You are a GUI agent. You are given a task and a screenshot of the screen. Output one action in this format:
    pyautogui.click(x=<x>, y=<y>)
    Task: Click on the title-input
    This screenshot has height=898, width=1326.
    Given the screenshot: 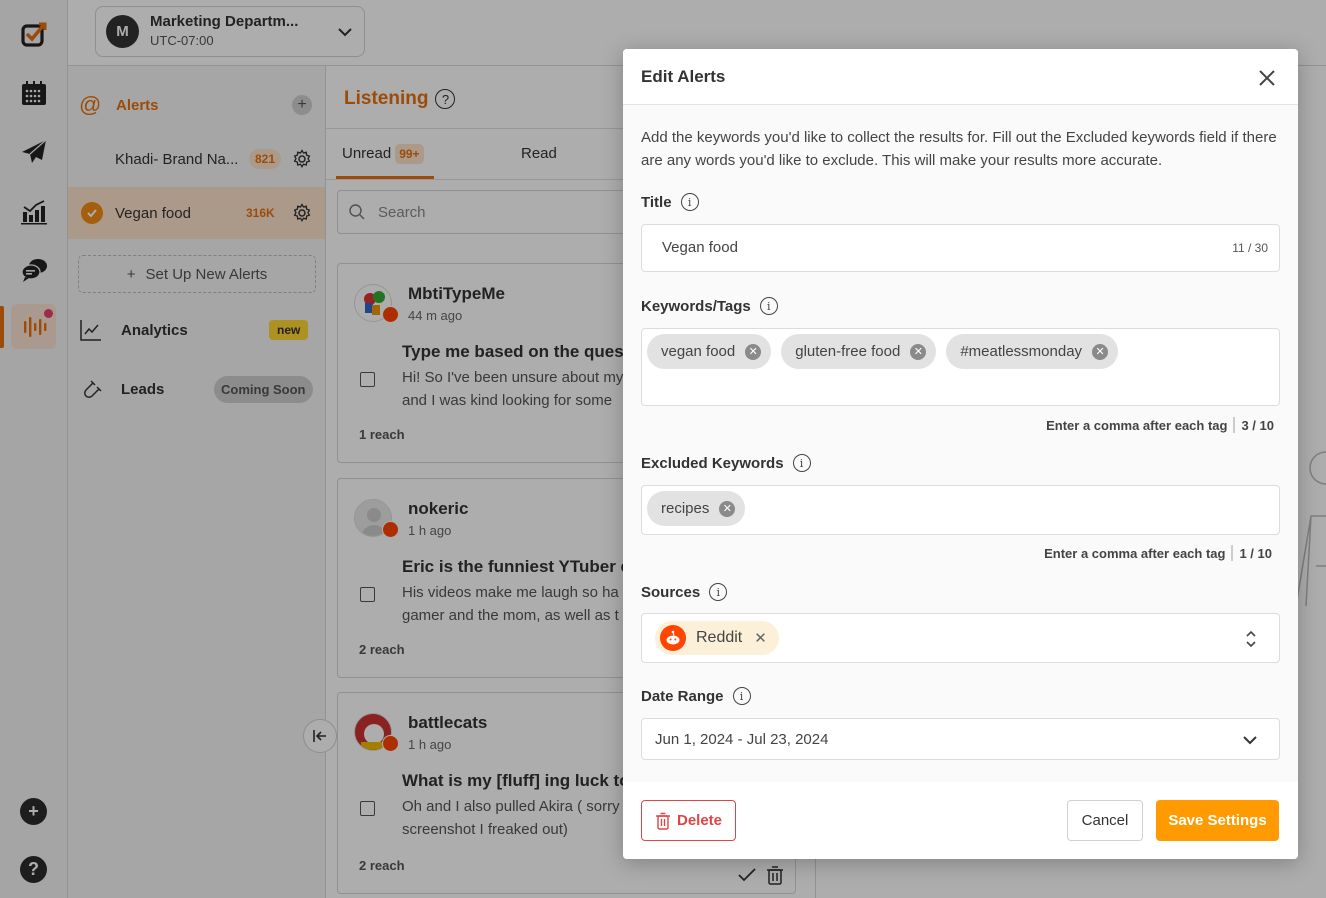 What is the action you would take?
    pyautogui.click(x=922, y=247)
    